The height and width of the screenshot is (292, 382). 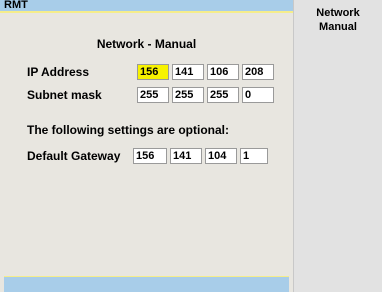 What do you see at coordinates (58, 72) in the screenshot?
I see `ip-address-label: IP Address` at bounding box center [58, 72].